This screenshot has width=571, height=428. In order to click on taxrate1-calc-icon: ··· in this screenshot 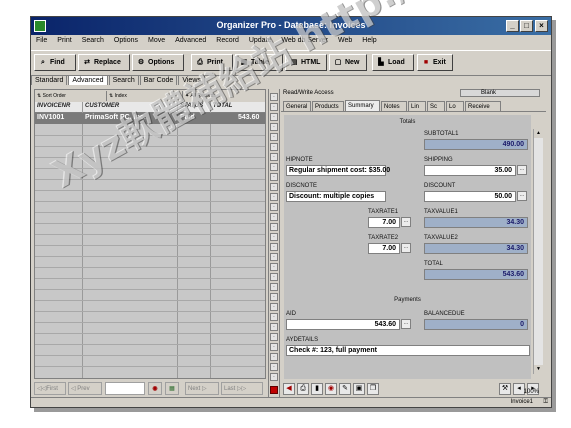, I will do `click(406, 222)`.